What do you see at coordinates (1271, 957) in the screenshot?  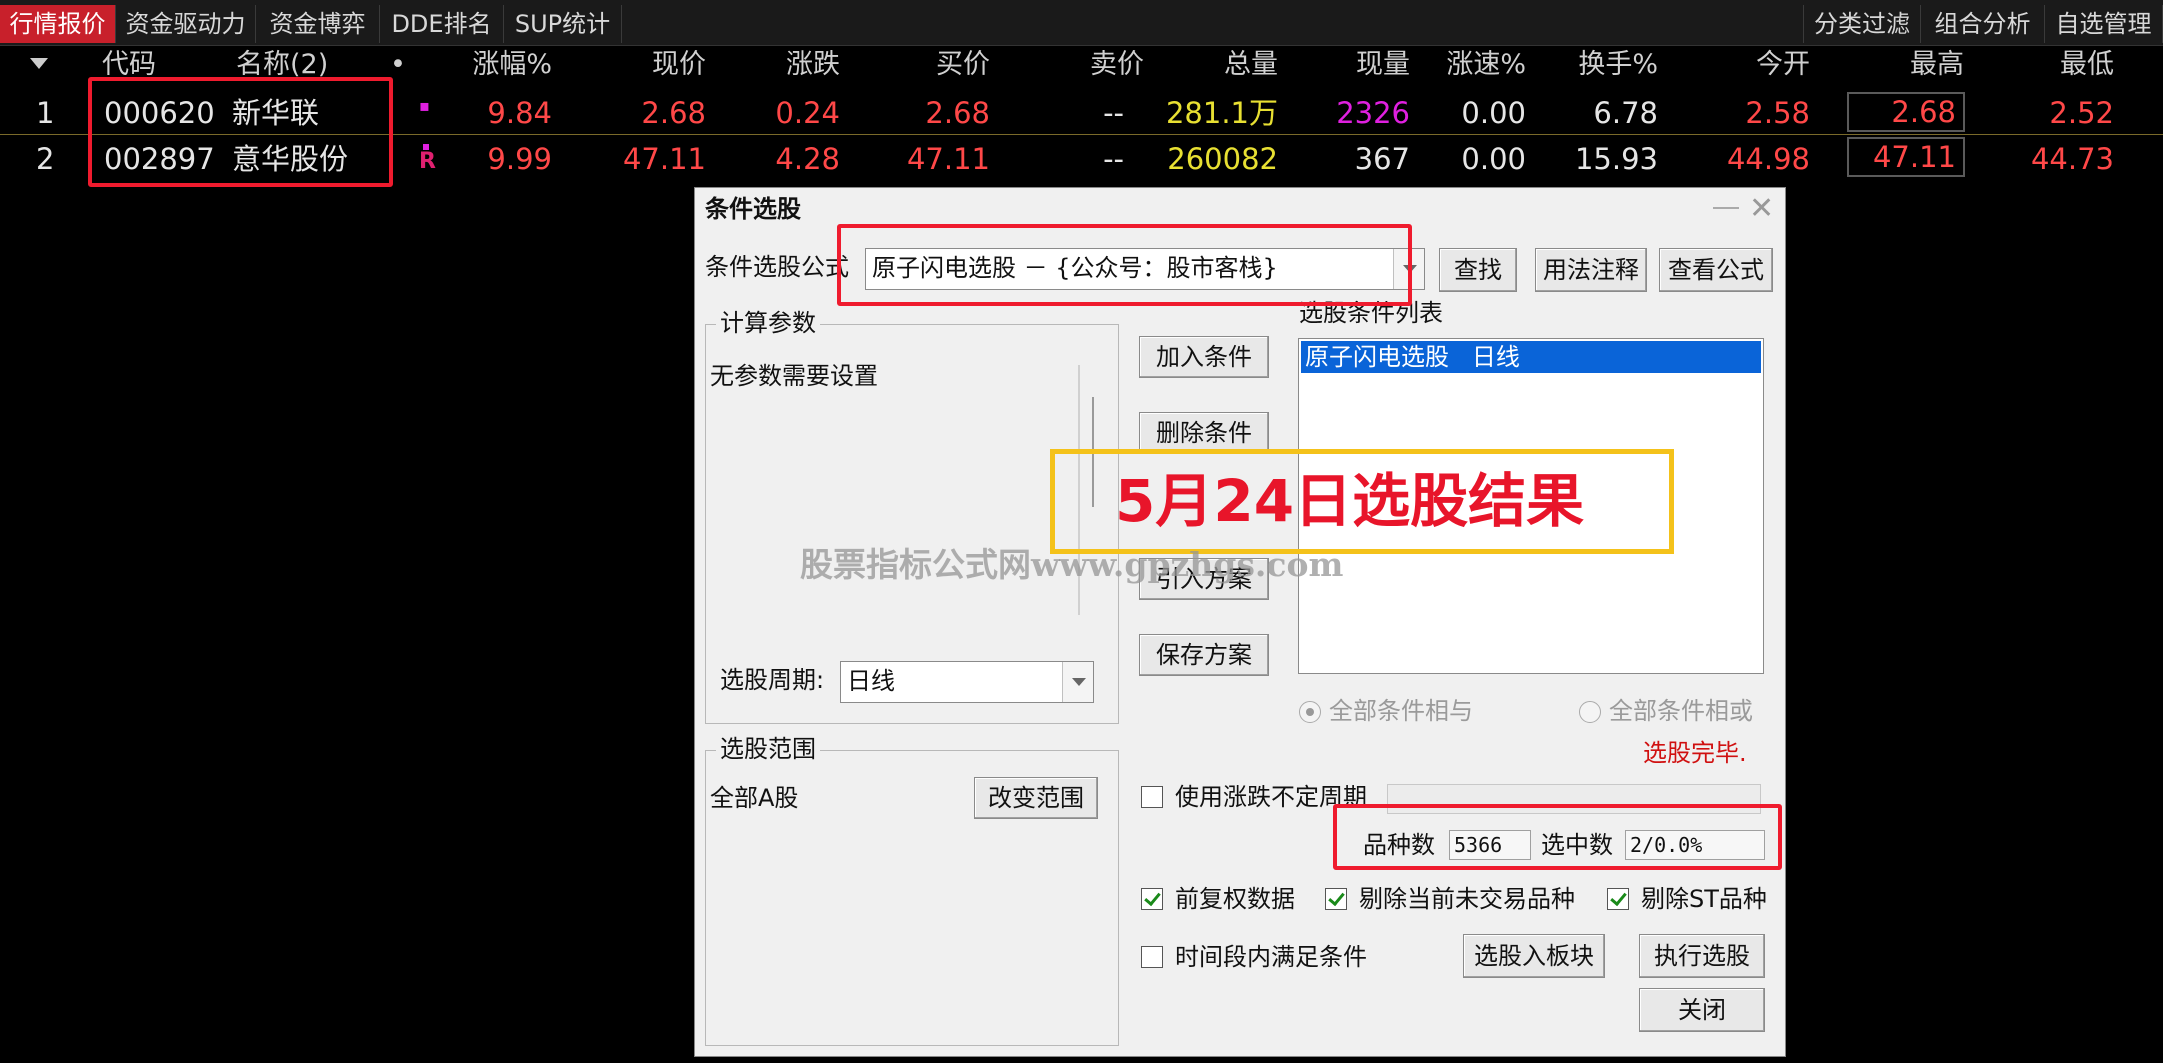 I see `time-period-label: 时间段内满足条件` at bounding box center [1271, 957].